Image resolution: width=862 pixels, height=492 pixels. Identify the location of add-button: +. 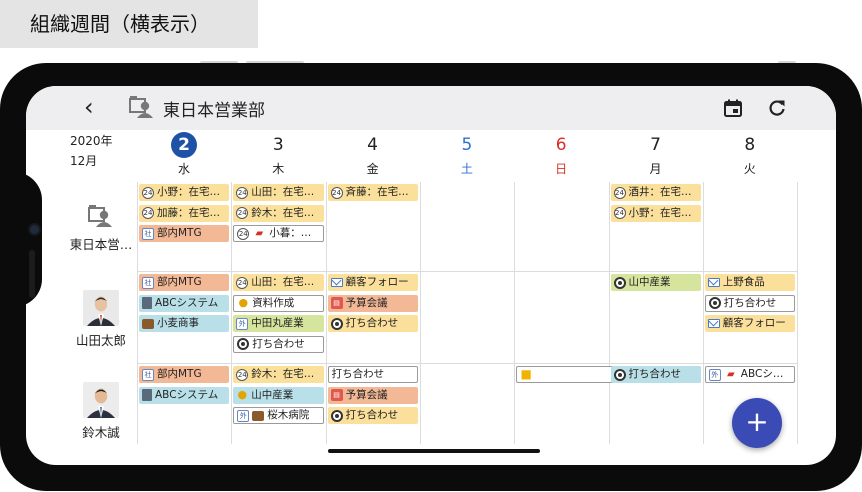
(757, 423).